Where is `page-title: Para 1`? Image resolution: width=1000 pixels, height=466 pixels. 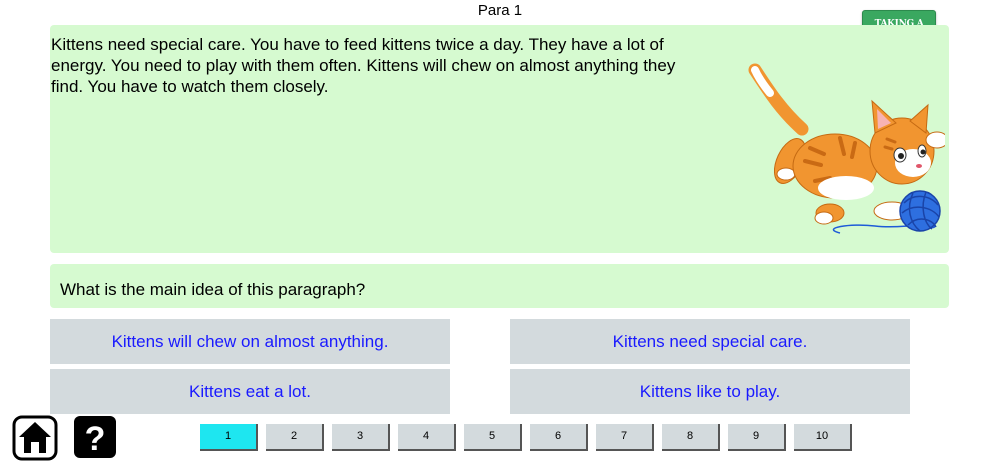 page-title: Para 1 is located at coordinates (500, 10).